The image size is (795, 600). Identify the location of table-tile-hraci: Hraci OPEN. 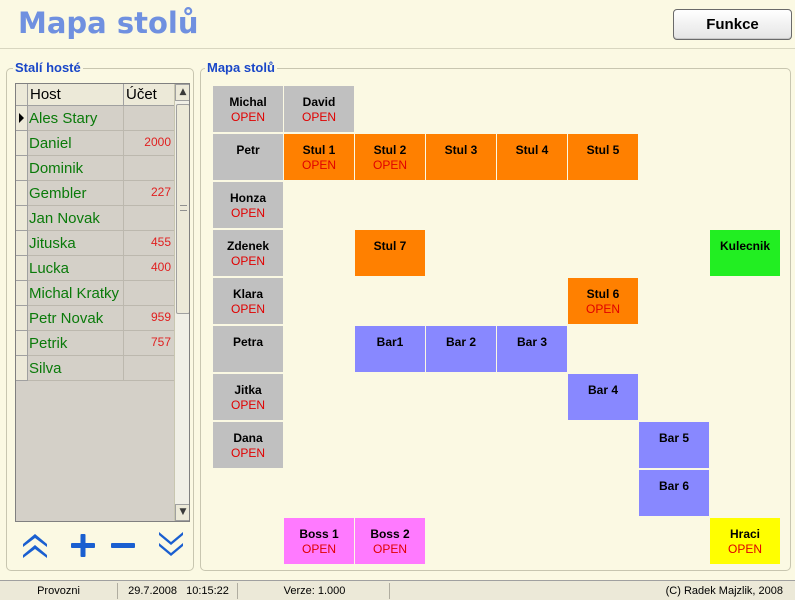
(745, 541).